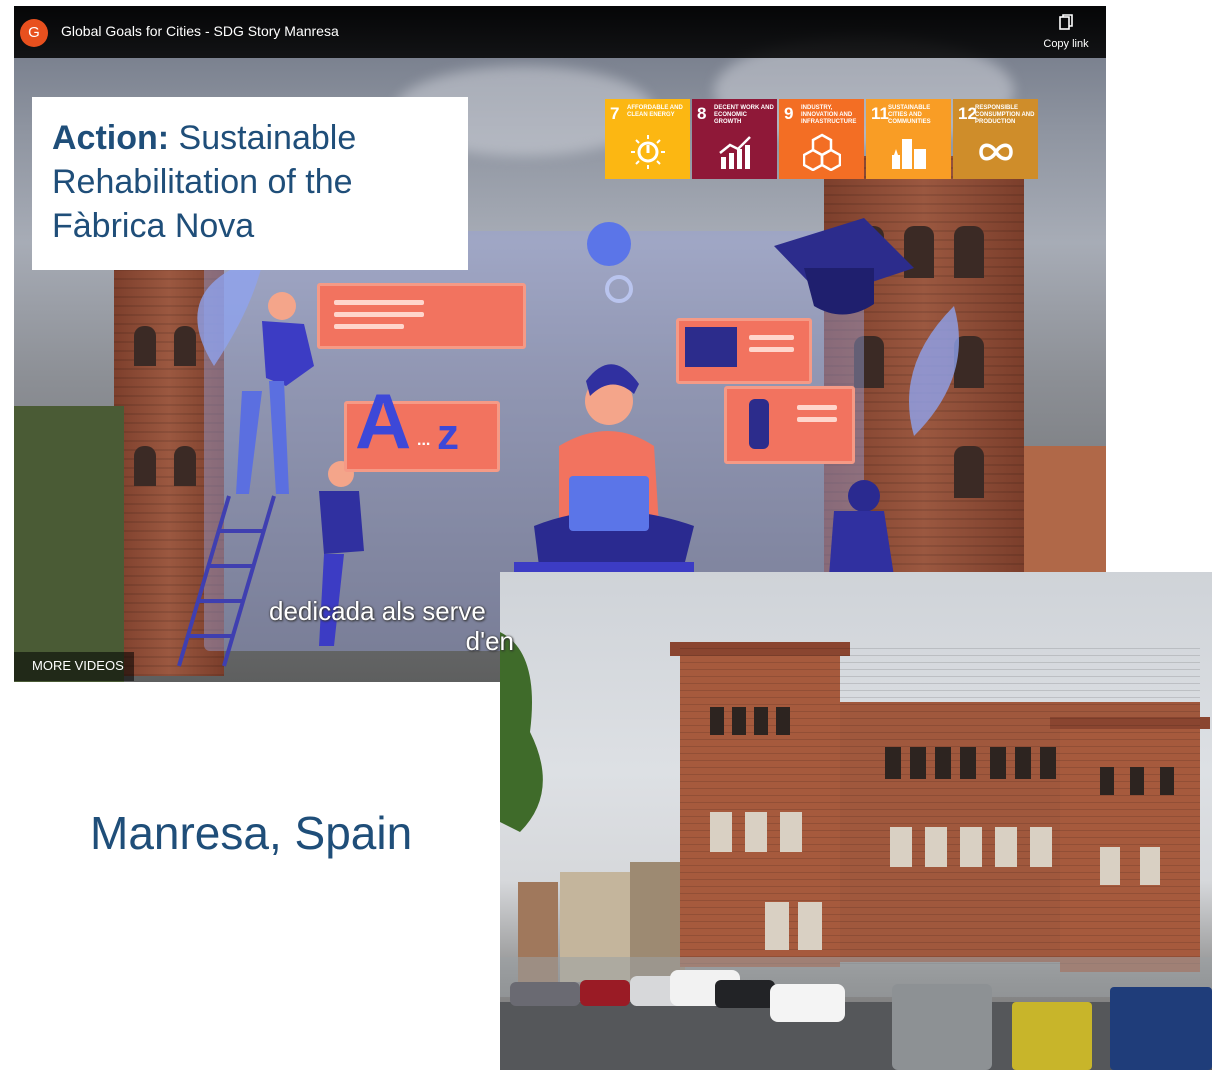 Image resolution: width=1212 pixels, height=1070 pixels. I want to click on sun-power-icon, so click(648, 152).